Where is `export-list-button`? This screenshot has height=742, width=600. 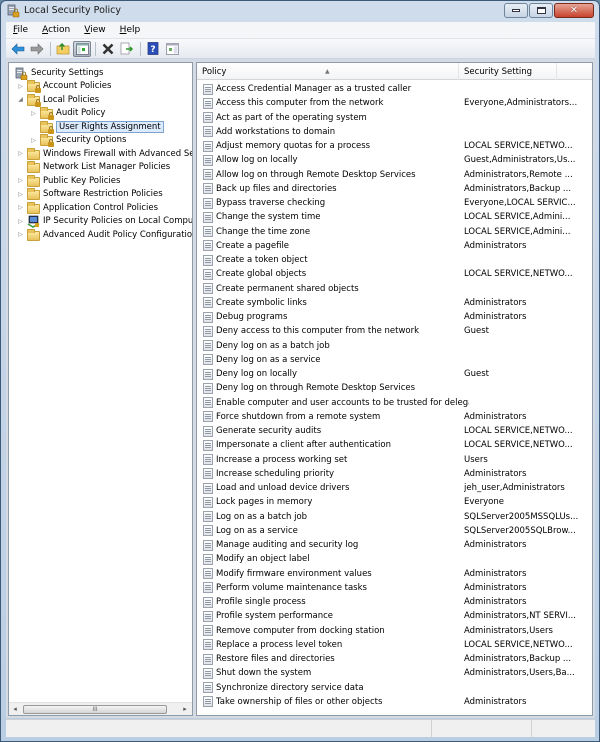 export-list-button is located at coordinates (127, 49).